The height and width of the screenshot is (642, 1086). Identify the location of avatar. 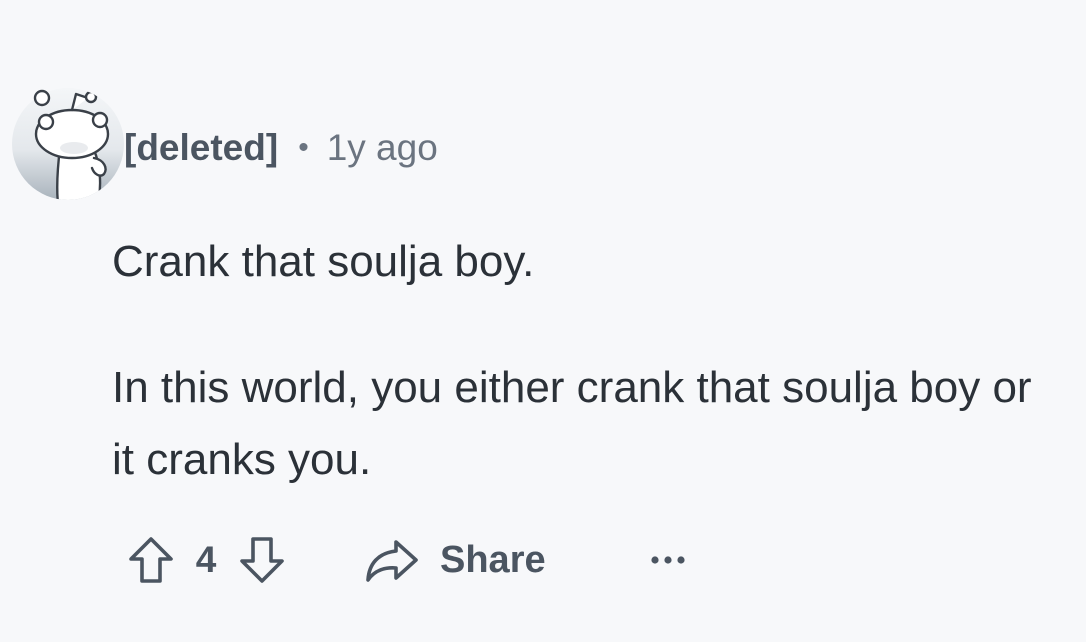
(68, 144).